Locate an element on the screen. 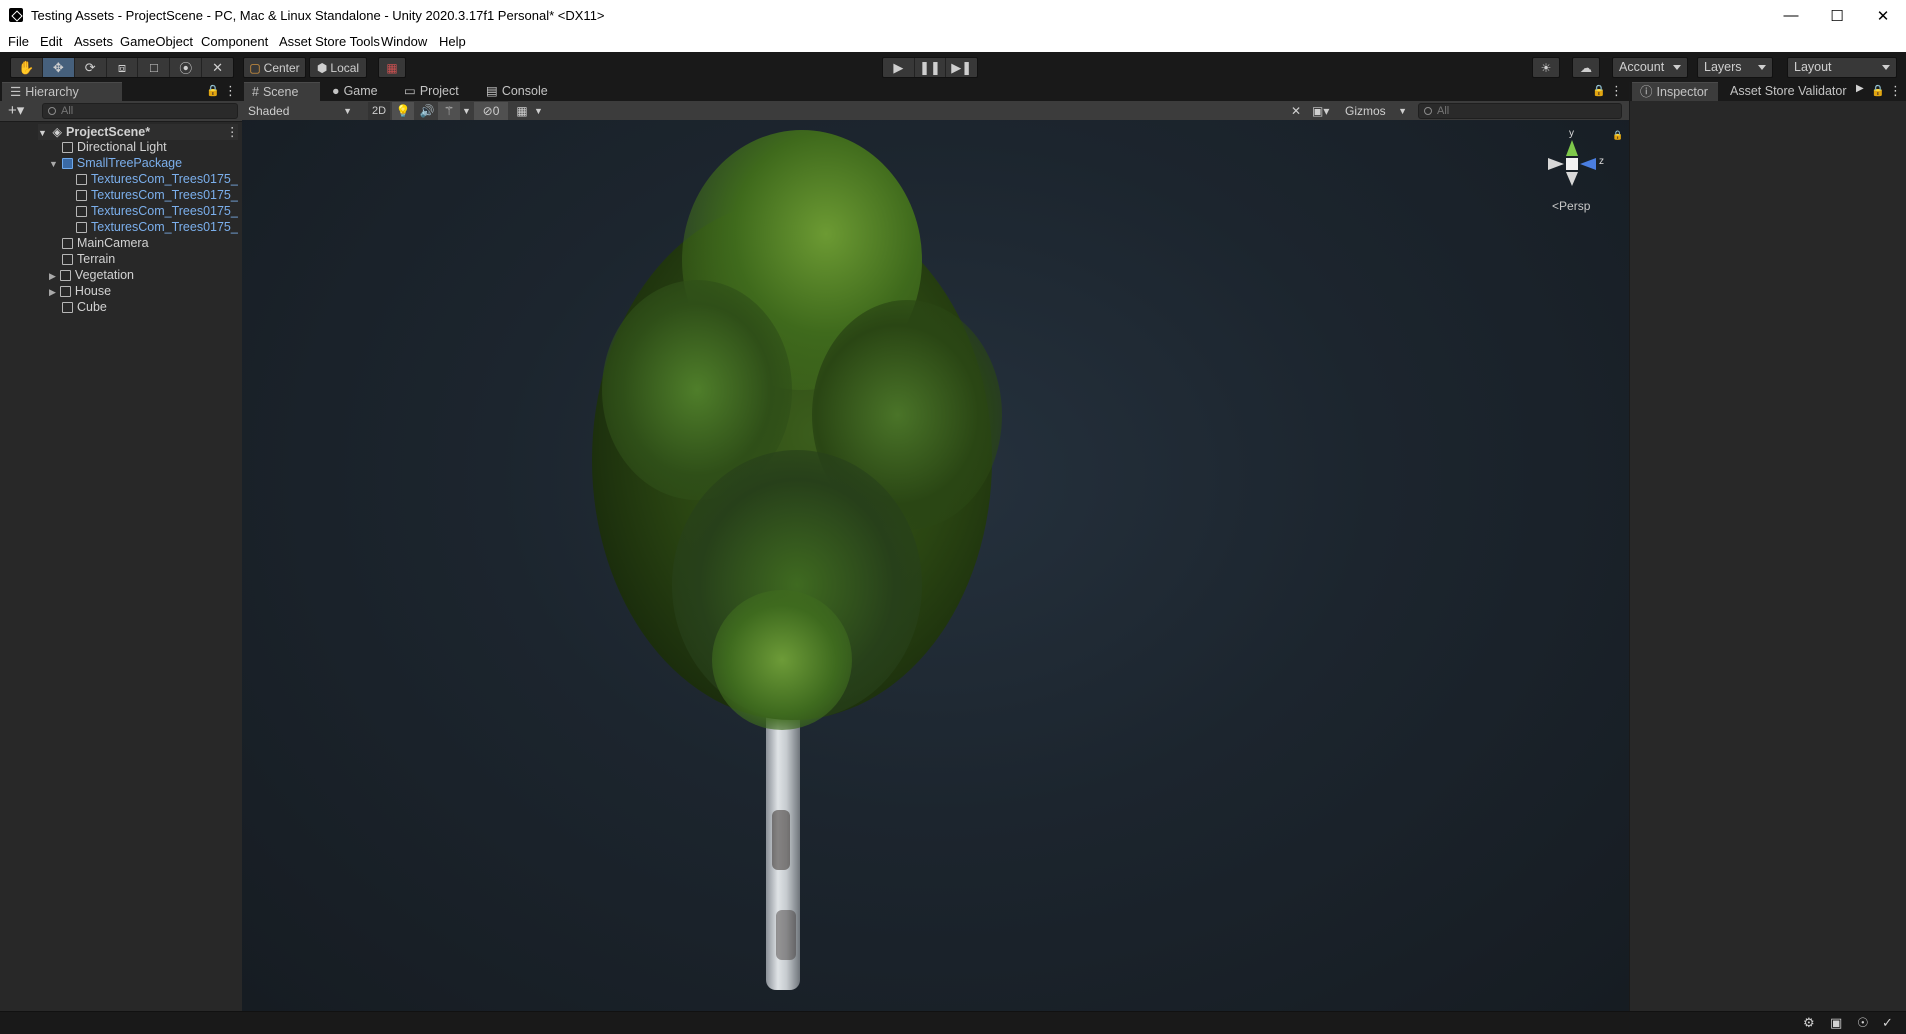 This screenshot has width=1906, height=1034. status-bar: ⚙ ▣ ☉ ✓ is located at coordinates (953, 1022).